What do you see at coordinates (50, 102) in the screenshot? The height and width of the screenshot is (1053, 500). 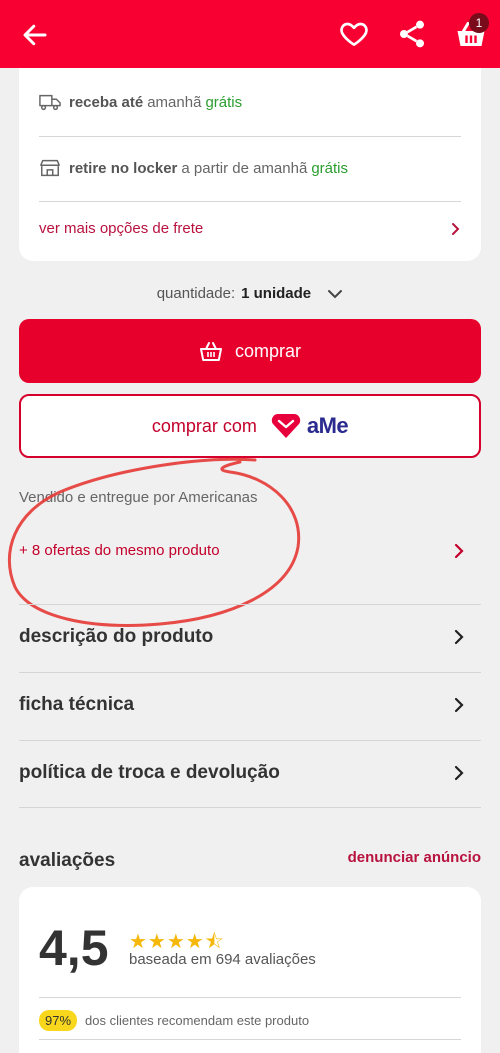 I see `truck-icon` at bounding box center [50, 102].